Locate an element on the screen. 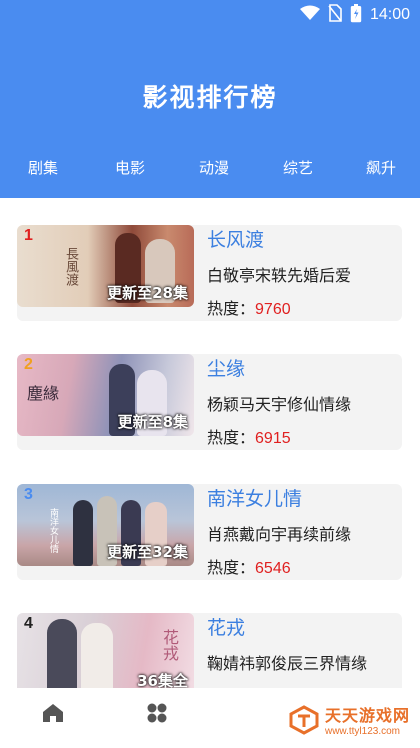 The height and width of the screenshot is (748, 420). bottom-nav: 天天游戏网 www.ttyl123.com is located at coordinates (210, 718).